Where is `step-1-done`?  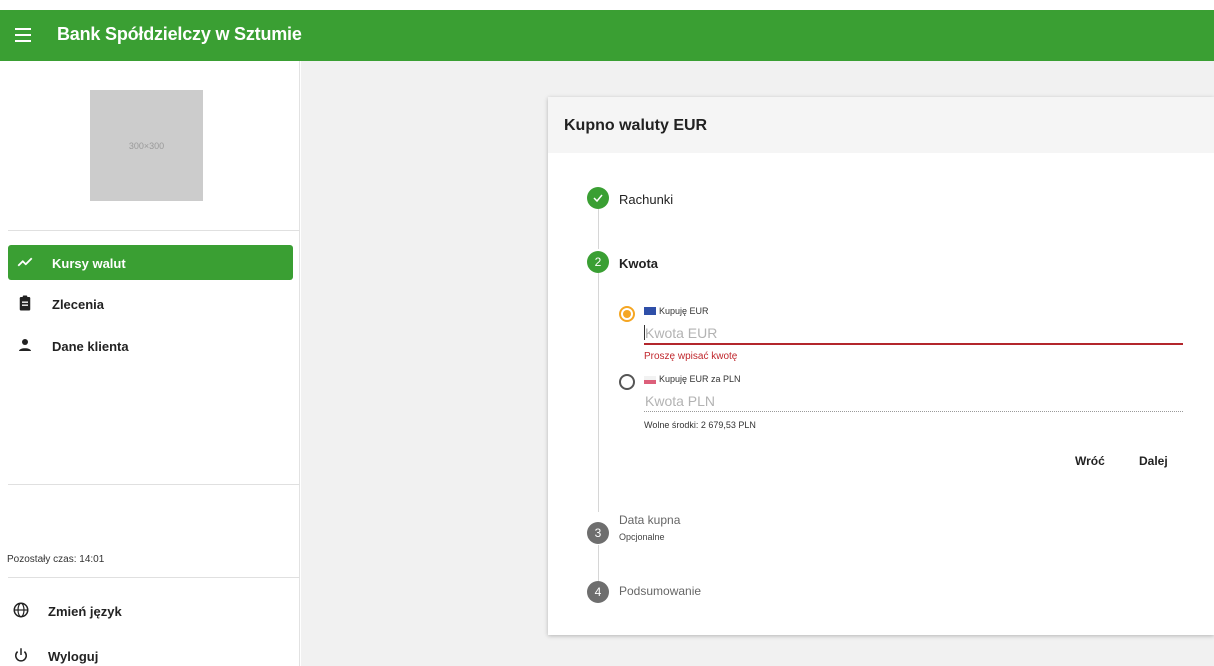
step-1-done is located at coordinates (598, 198).